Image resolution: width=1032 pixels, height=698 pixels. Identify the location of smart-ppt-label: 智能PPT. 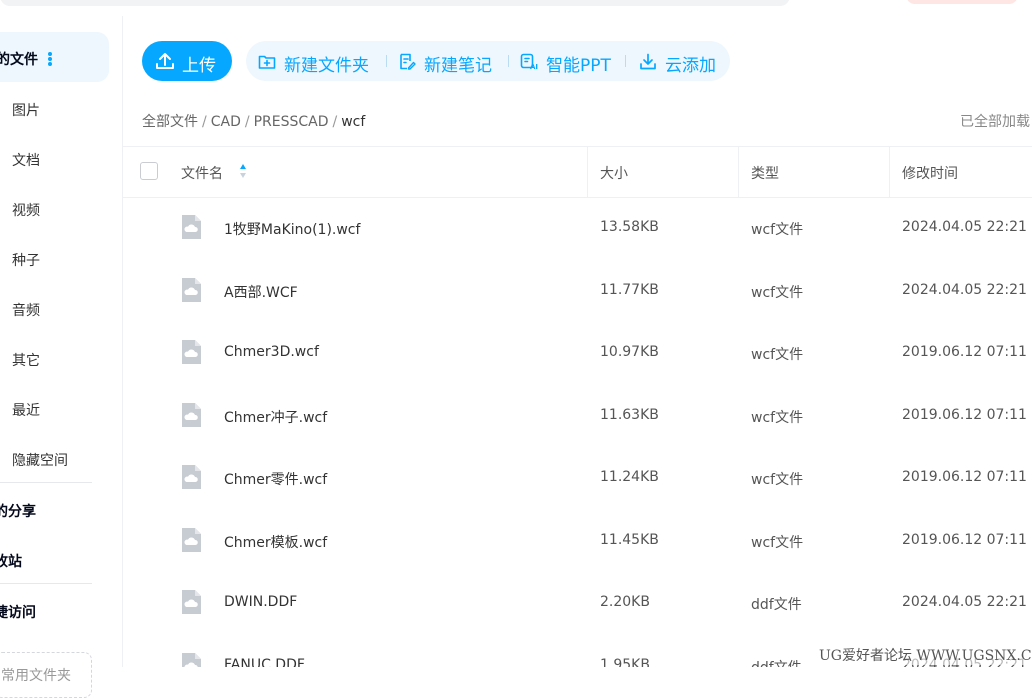
(578, 66).